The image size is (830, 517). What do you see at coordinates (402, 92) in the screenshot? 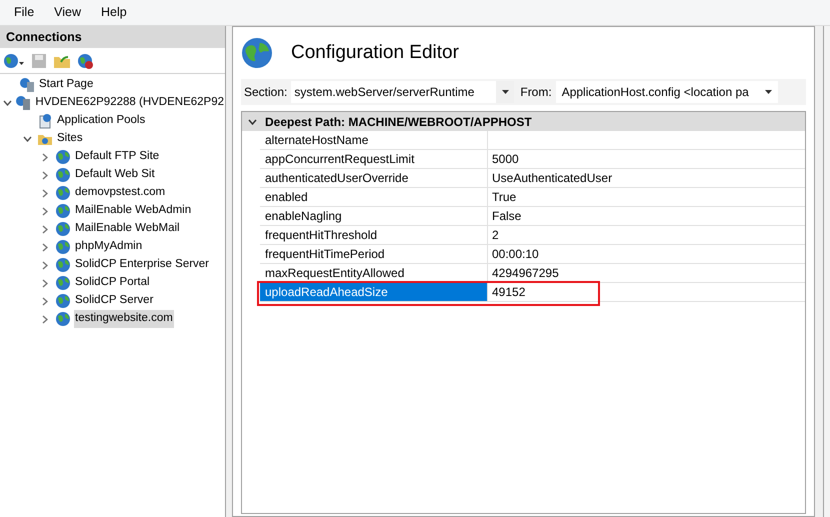
I see `section-dropdown: system.webServer/serverRuntime` at bounding box center [402, 92].